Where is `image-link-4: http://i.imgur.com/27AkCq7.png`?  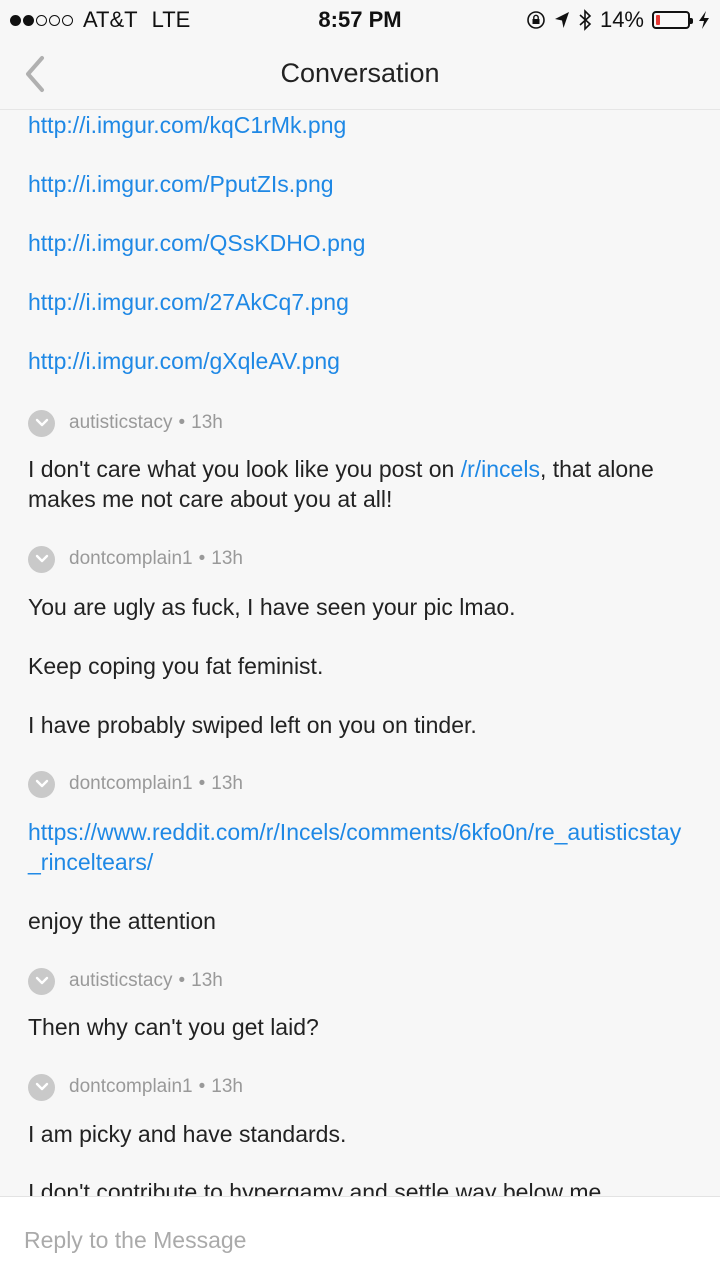
image-link-4: http://i.imgur.com/27AkCq7.png is located at coordinates (360, 302).